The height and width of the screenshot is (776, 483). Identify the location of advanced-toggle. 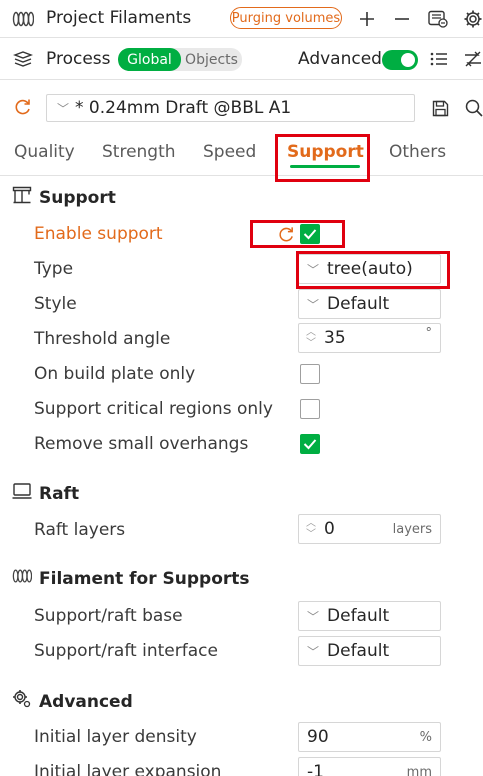
(400, 60).